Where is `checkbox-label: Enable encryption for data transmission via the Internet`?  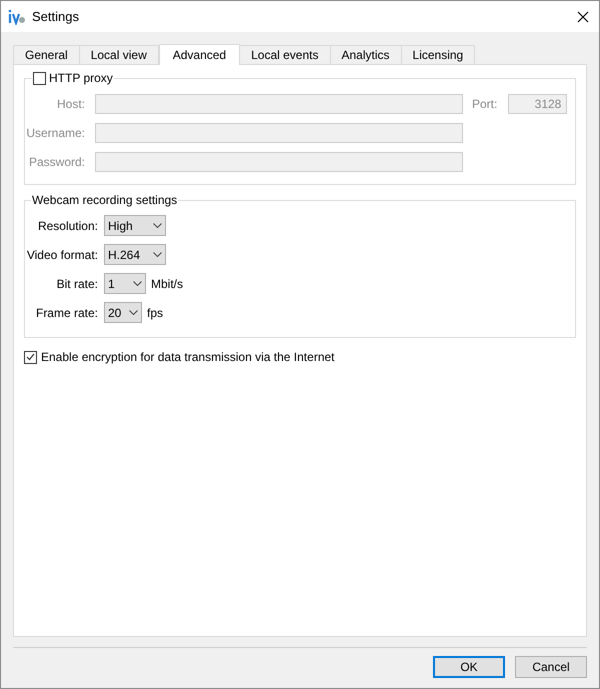 checkbox-label: Enable encryption for data transmission via the Internet is located at coordinates (187, 357).